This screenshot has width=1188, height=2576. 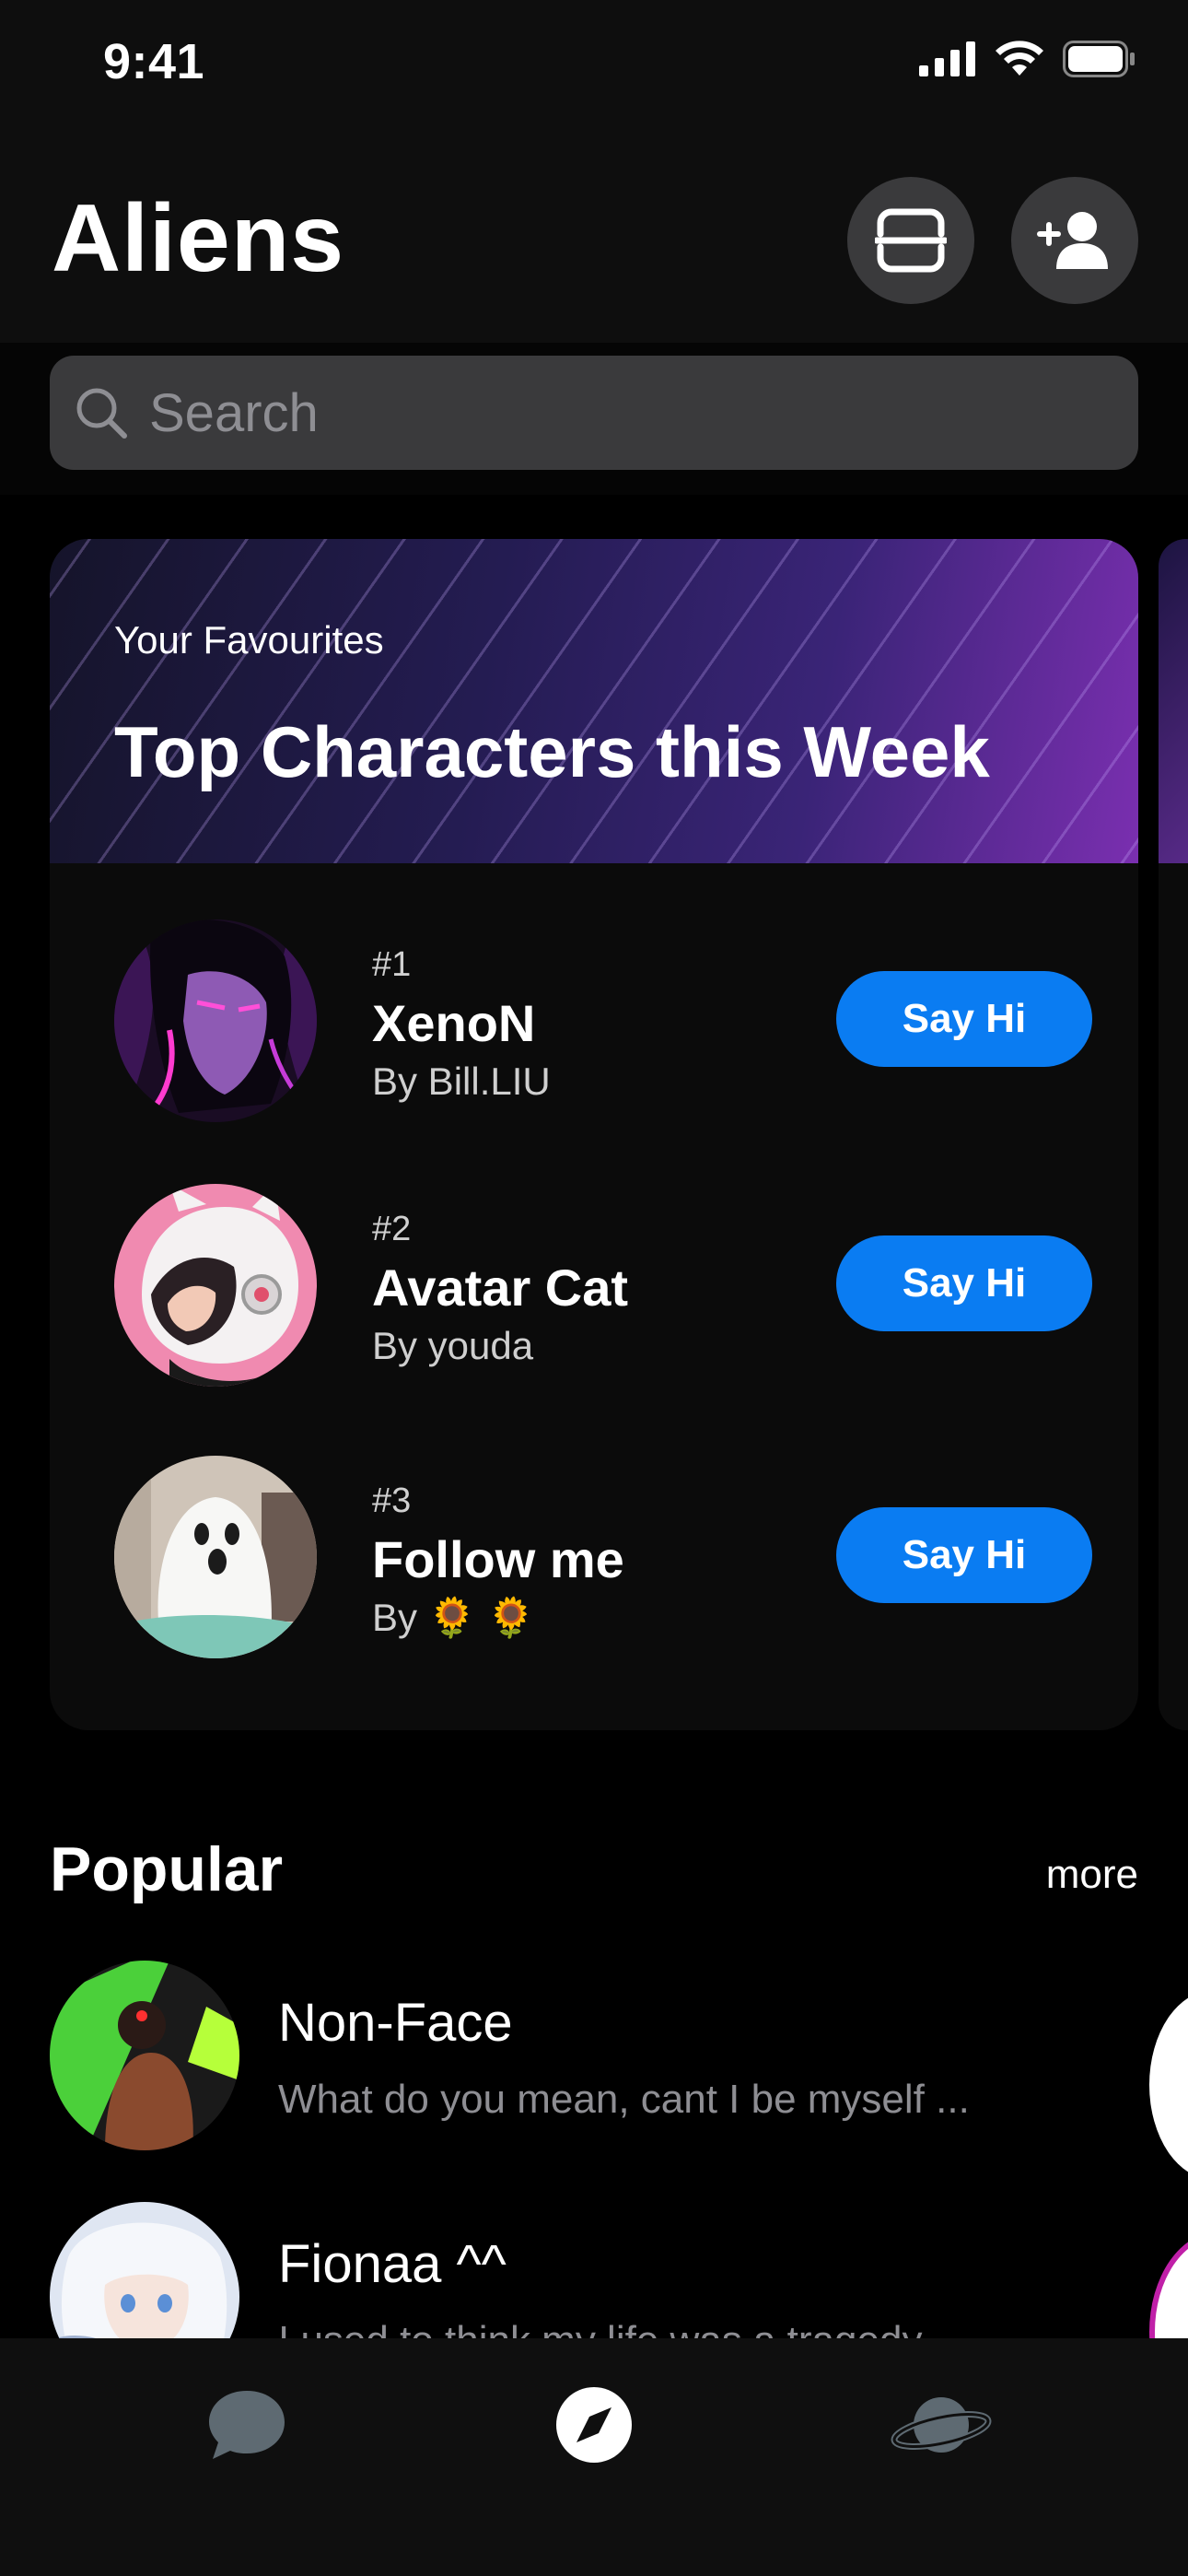 I want to click on list-item-name: Non-Face, so click(x=395, y=2023).